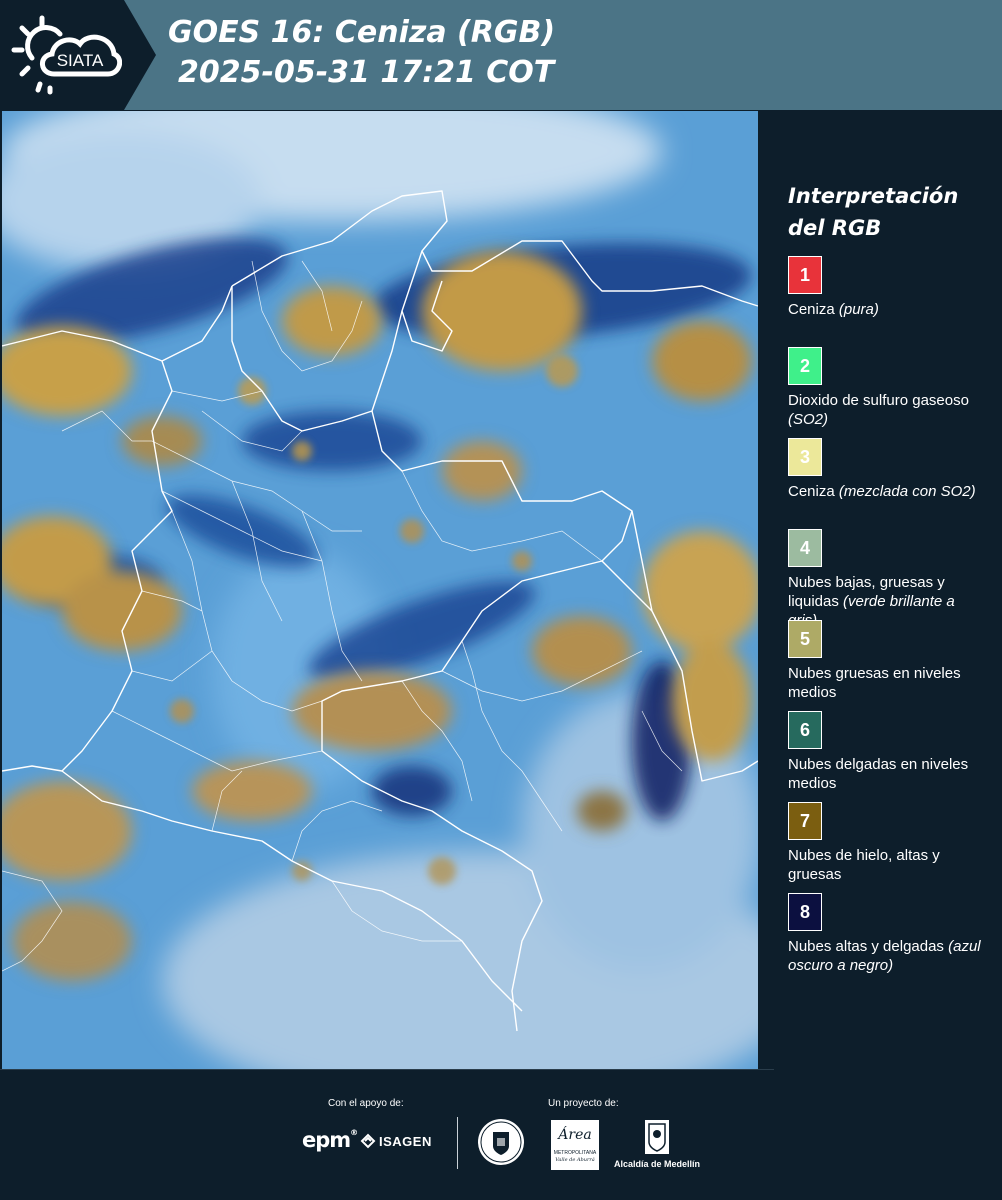 The height and width of the screenshot is (1200, 1002). I want to click on legend-label-text: Dioxido de sulfuro gaseoso, so click(878, 400).